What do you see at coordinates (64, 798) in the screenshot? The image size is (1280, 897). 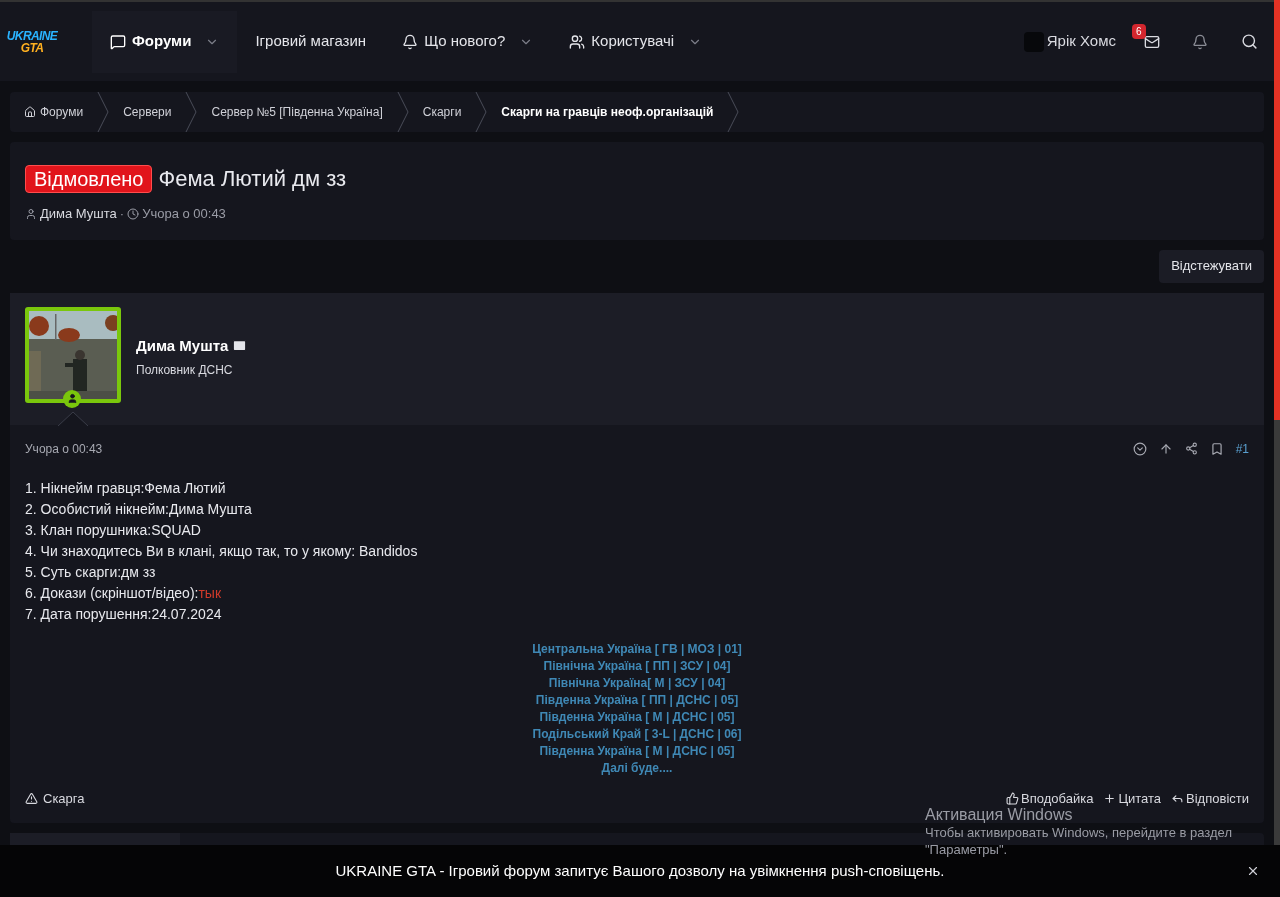 I see `report-link: Скарга` at bounding box center [64, 798].